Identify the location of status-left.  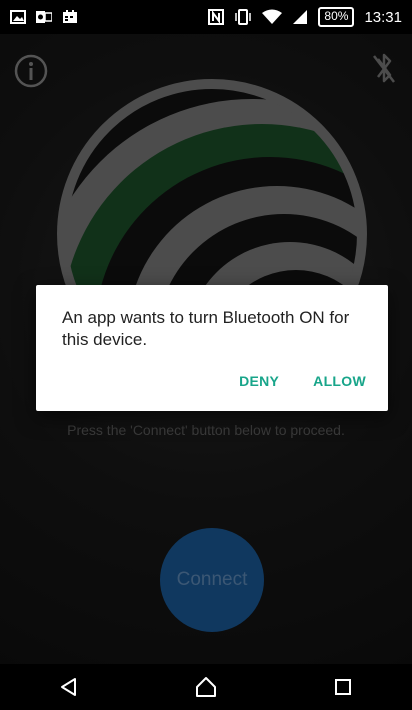
(44, 17).